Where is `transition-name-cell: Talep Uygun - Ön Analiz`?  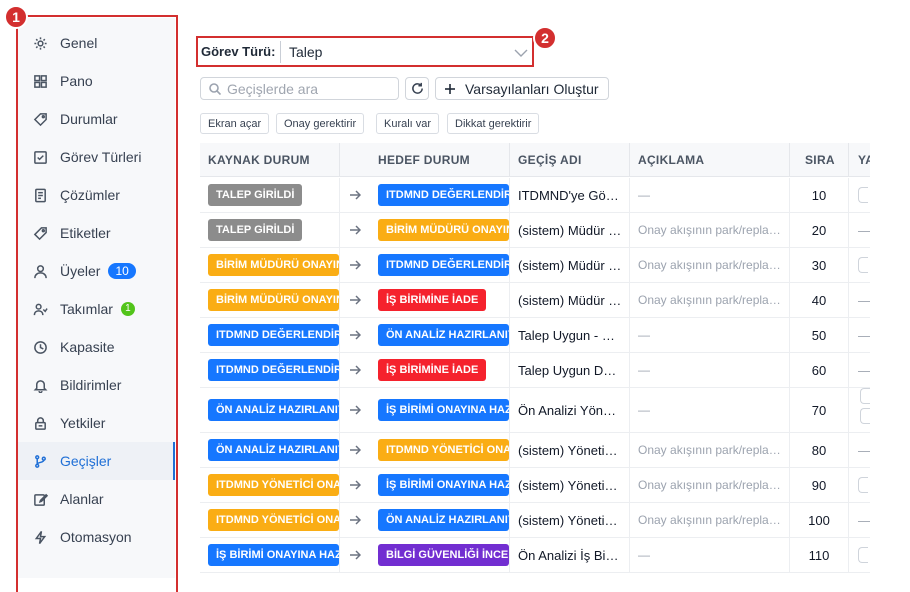
transition-name-cell: Talep Uygun - Ön Analiz is located at coordinates (570, 335).